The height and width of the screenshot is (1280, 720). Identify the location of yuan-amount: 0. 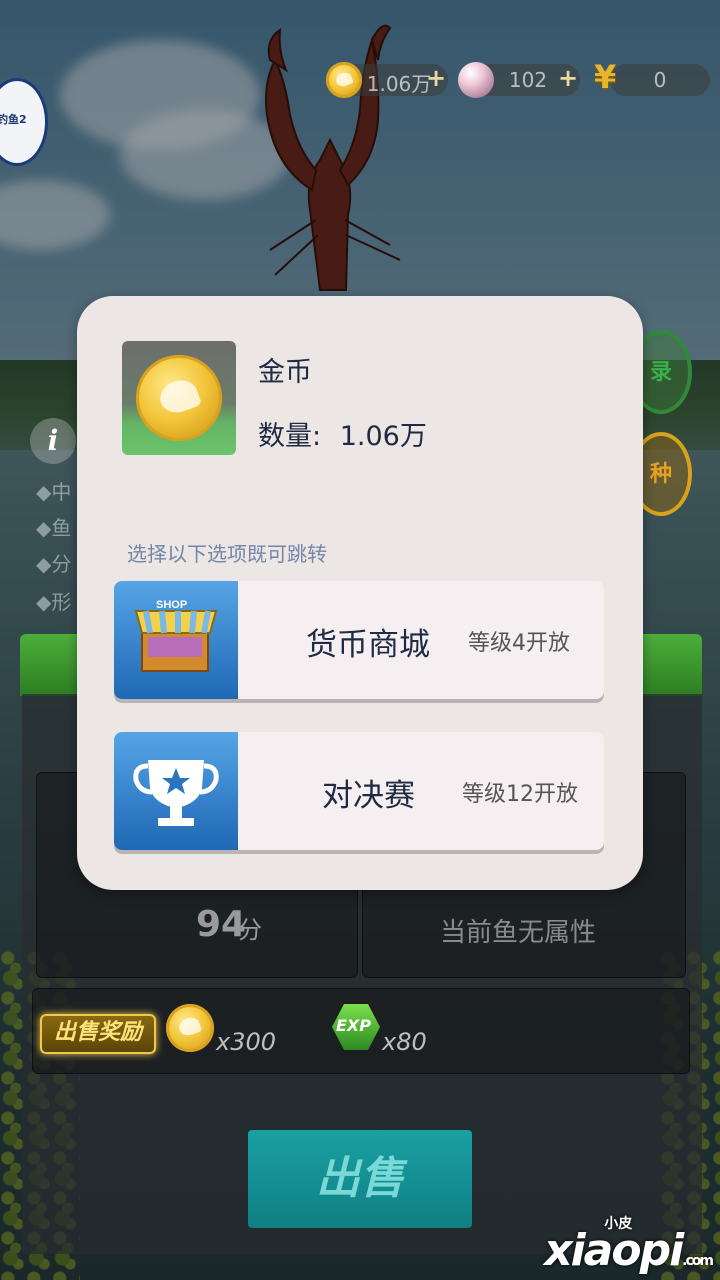
(660, 80).